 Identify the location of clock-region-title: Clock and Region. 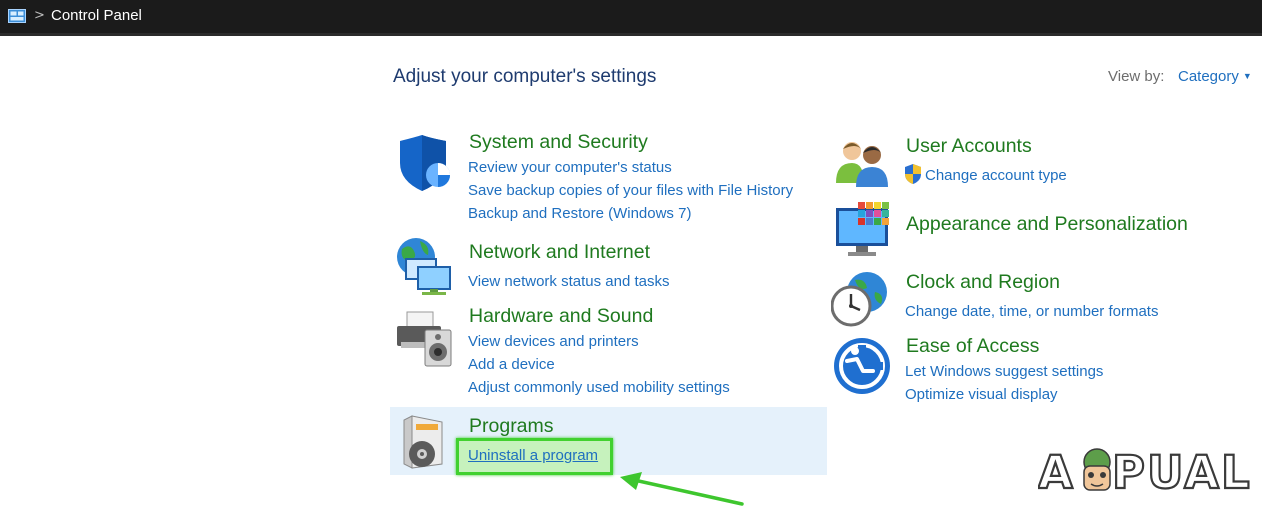
(983, 282).